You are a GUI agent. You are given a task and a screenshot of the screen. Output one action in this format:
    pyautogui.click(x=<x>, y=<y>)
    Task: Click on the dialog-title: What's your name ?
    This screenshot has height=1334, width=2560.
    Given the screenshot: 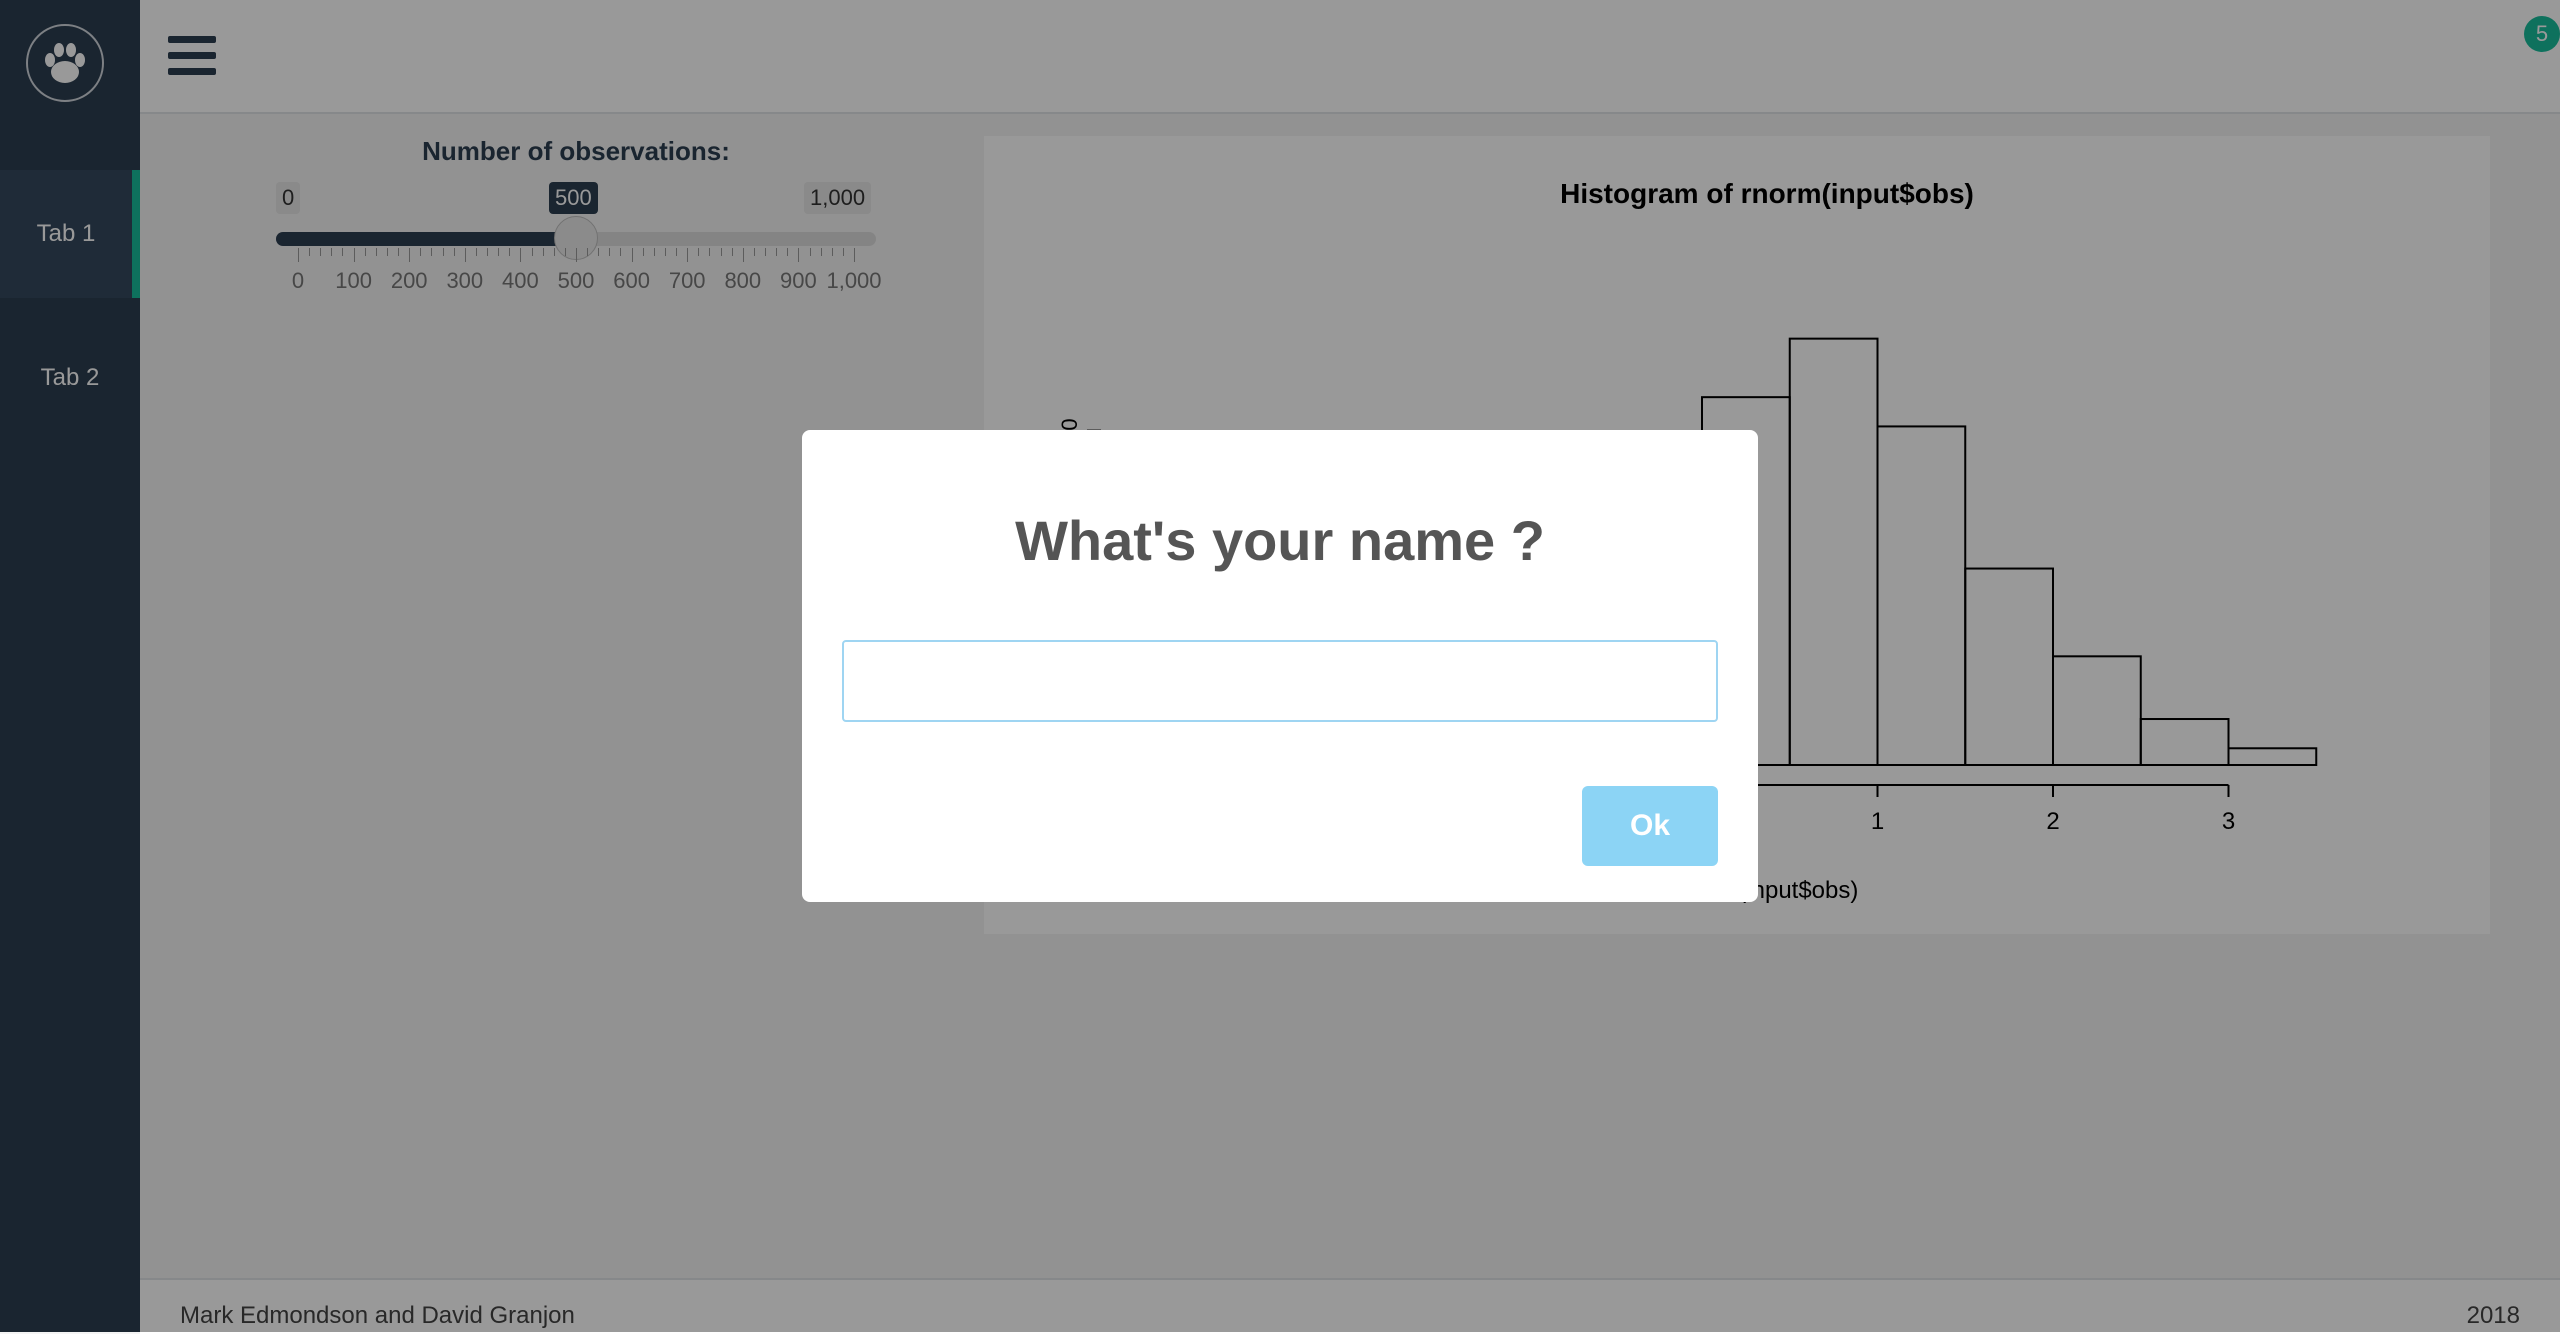 What is the action you would take?
    pyautogui.click(x=1280, y=540)
    